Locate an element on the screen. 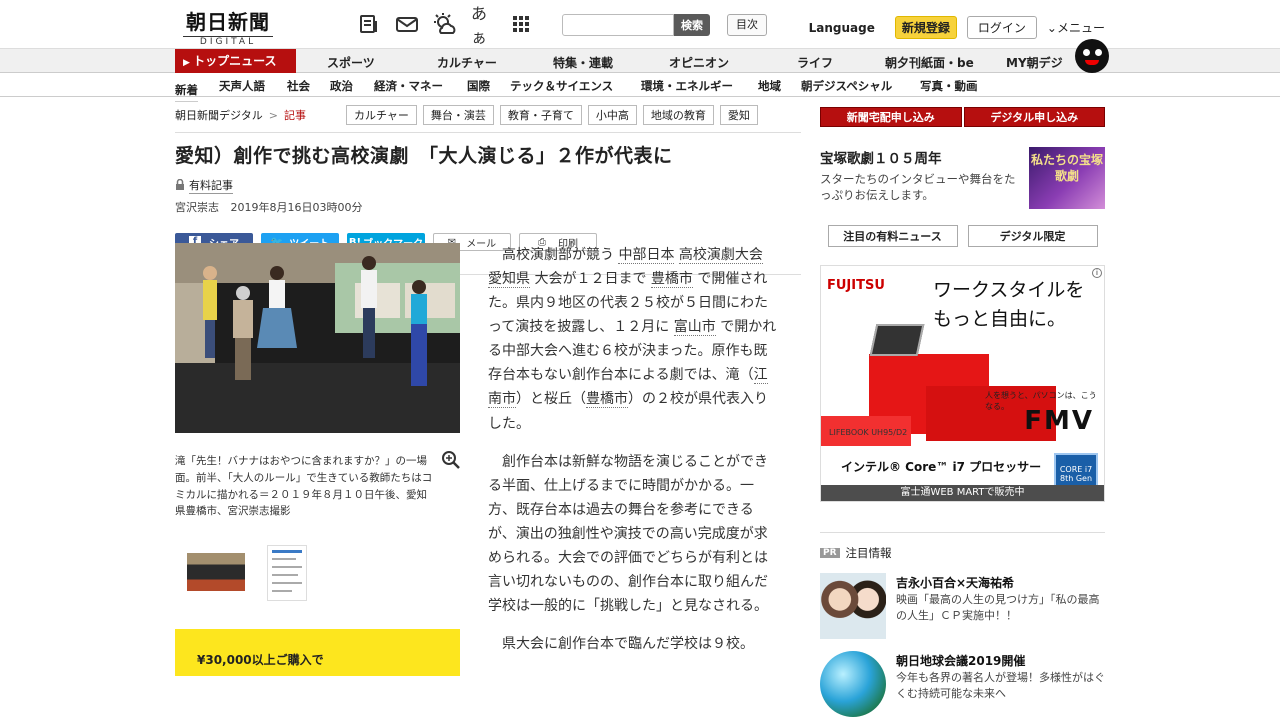 This screenshot has width=1280, height=725. link-toyama: 富山市 is located at coordinates (694, 328).